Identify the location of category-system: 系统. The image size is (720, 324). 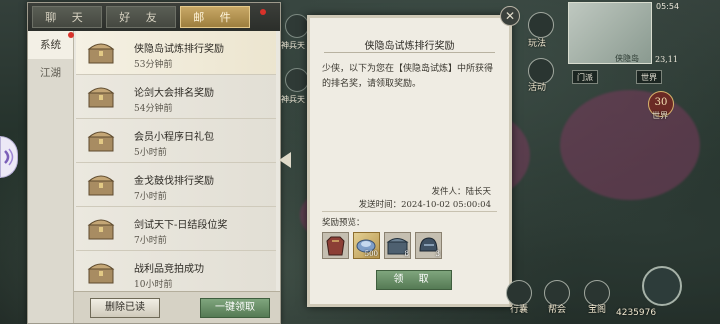
(50, 45).